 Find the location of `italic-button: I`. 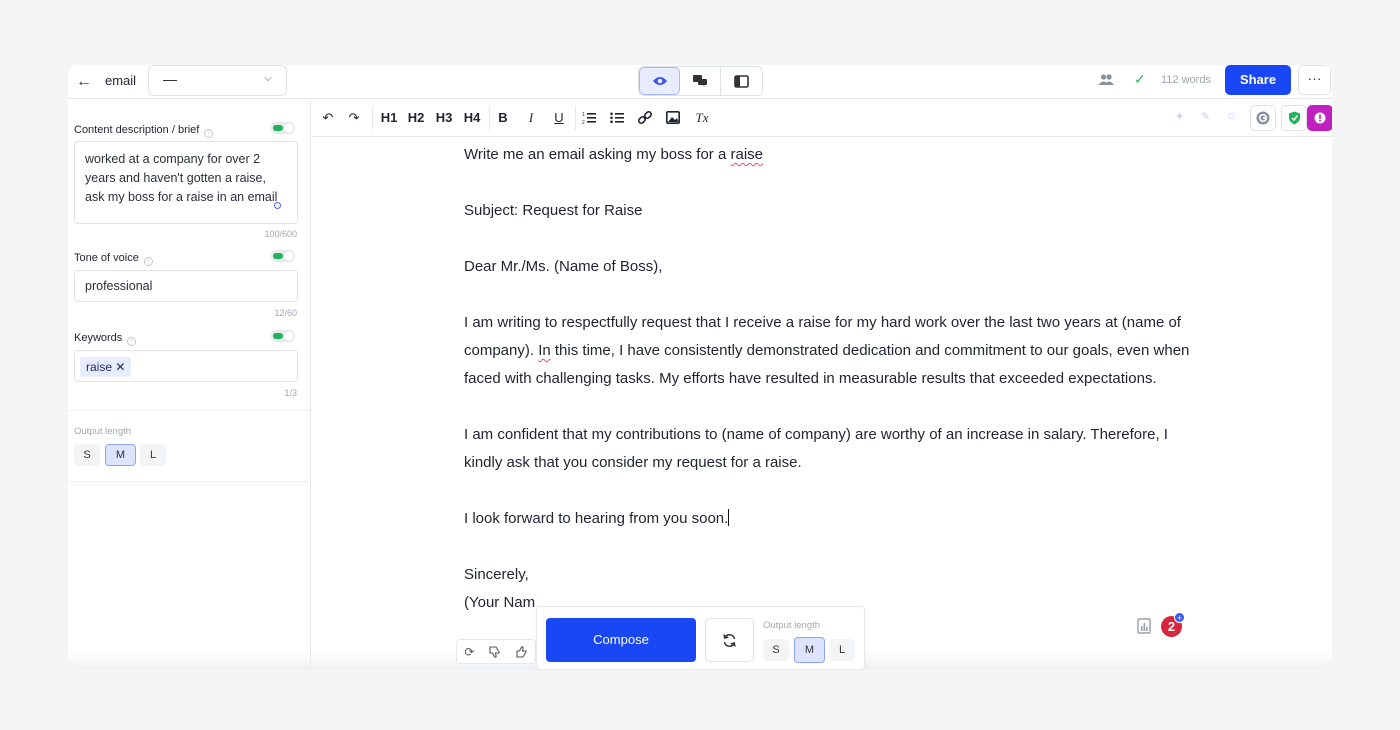

italic-button: I is located at coordinates (531, 118).